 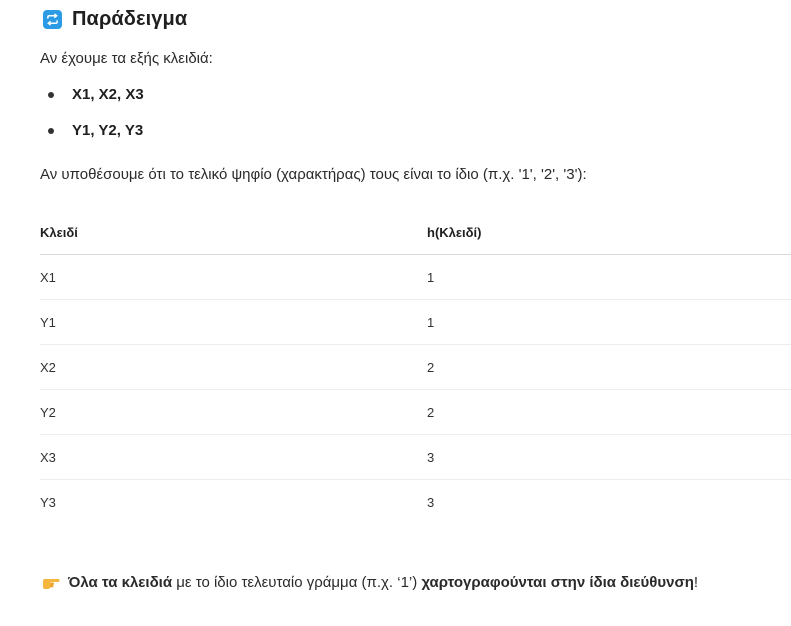 What do you see at coordinates (108, 130) in the screenshot?
I see `list-item-text: Y1, Y2, Y3` at bounding box center [108, 130].